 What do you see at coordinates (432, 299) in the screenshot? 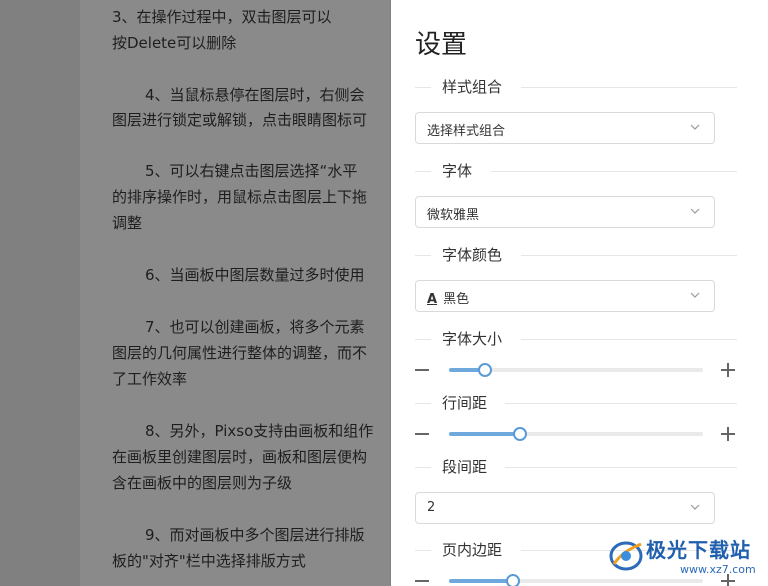
I see `font-color-icon: A` at bounding box center [432, 299].